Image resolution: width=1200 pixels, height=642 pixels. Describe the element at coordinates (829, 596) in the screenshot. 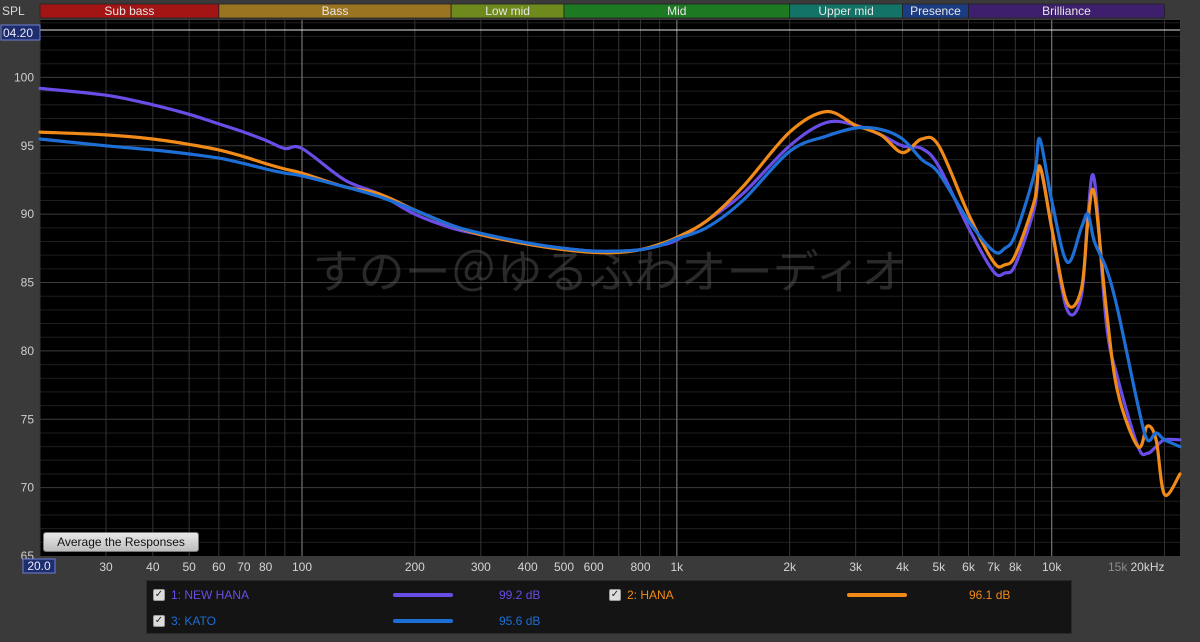

I see `legend-entry-hana: ✓ 2: HANA 96.1 dB` at that location.